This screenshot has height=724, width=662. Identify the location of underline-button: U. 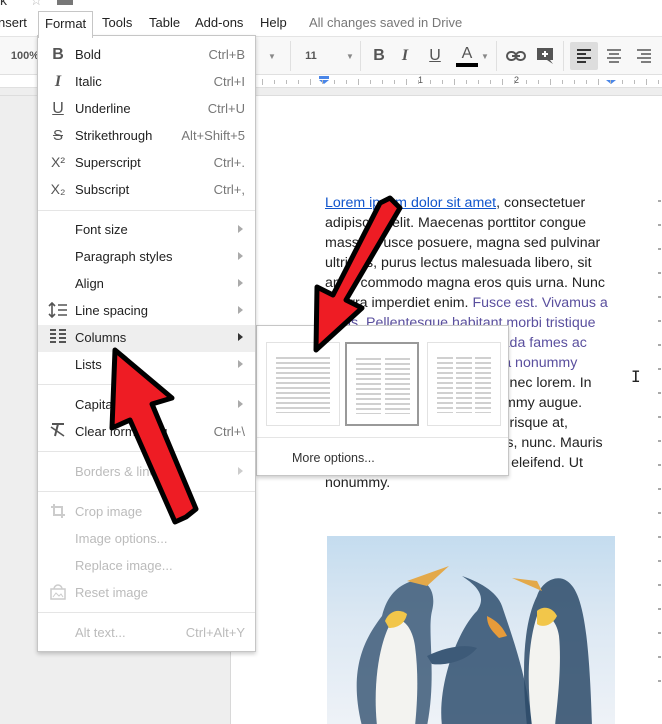
(435, 56).